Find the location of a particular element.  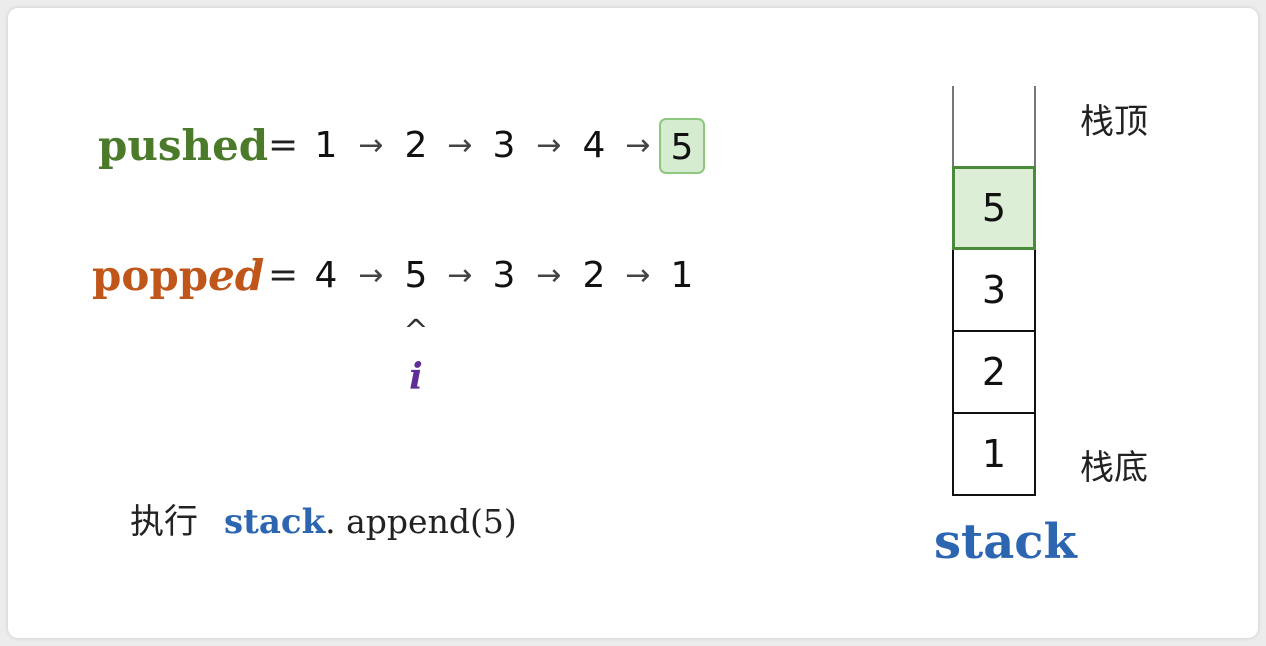

stack-open-top is located at coordinates (994, 127).